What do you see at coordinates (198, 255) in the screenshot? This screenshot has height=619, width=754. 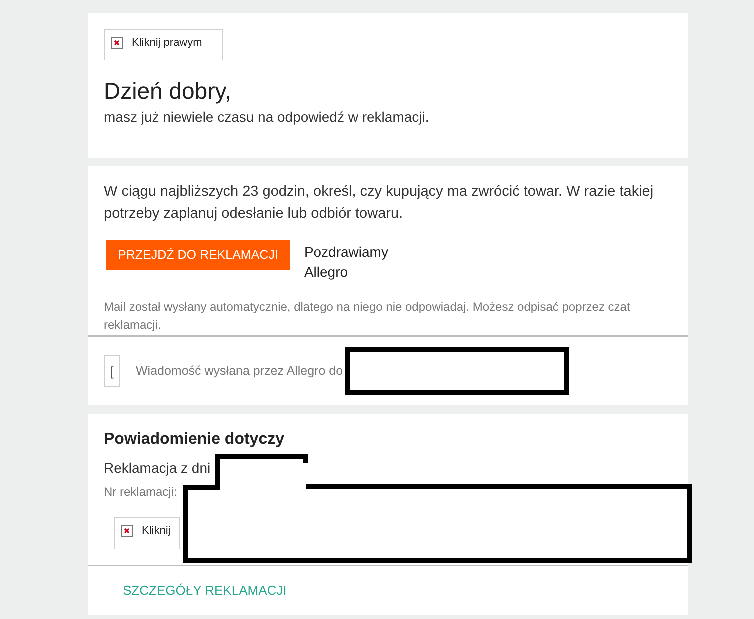 I see `go-to-complaint-button: PRZEJDŹ DO REKLAMACJI` at bounding box center [198, 255].